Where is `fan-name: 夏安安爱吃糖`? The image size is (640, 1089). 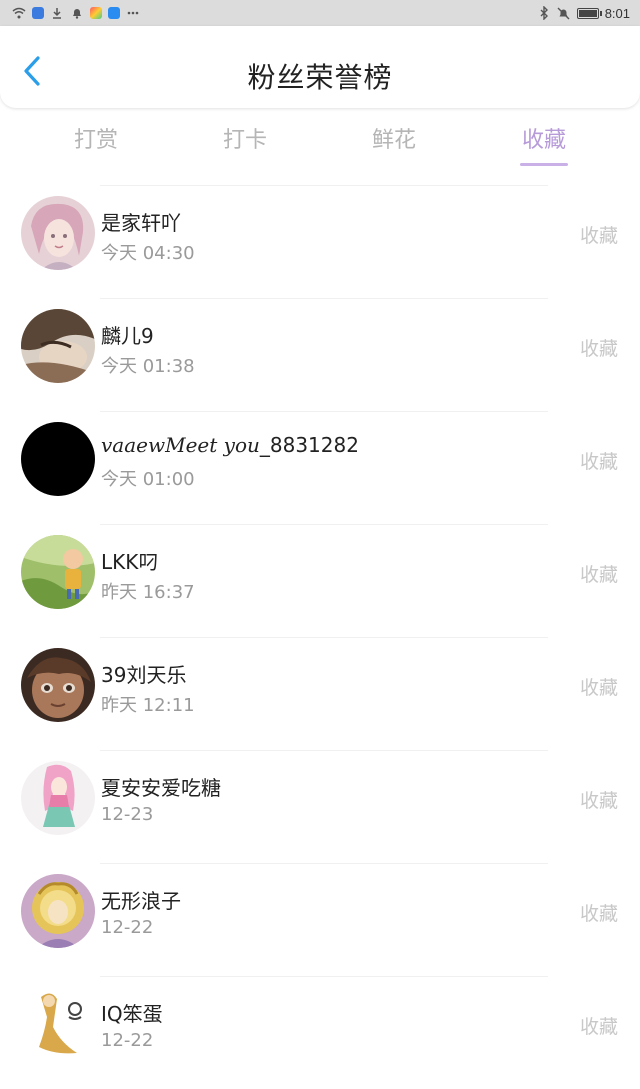
fan-name: 夏安安爱吃糖 is located at coordinates (161, 788).